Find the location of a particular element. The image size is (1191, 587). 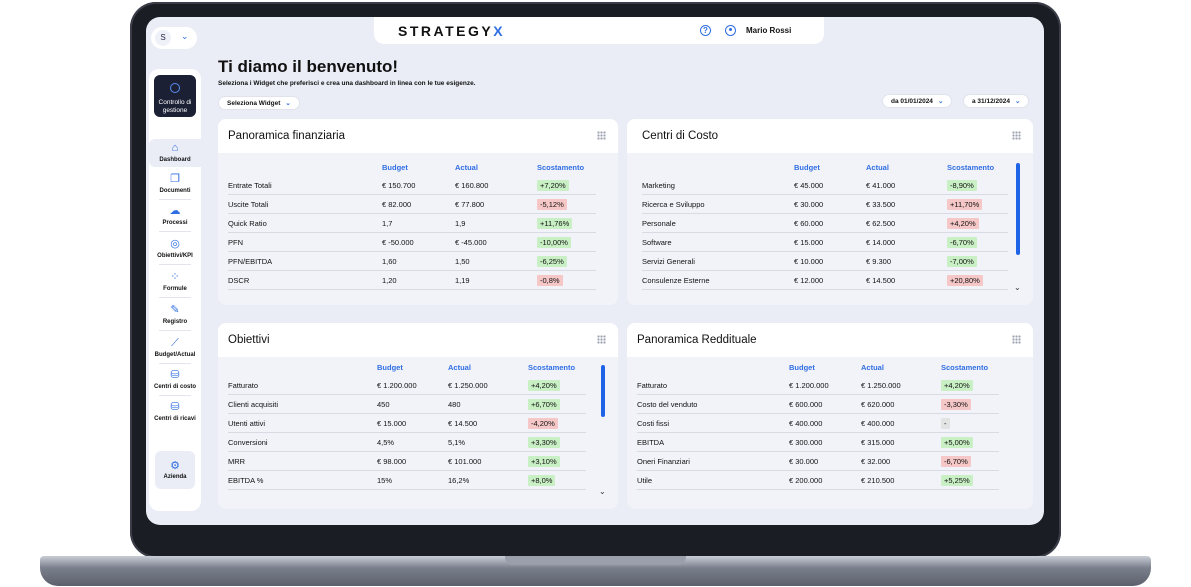

cell-budget: € 200.000 is located at coordinates (806, 480).